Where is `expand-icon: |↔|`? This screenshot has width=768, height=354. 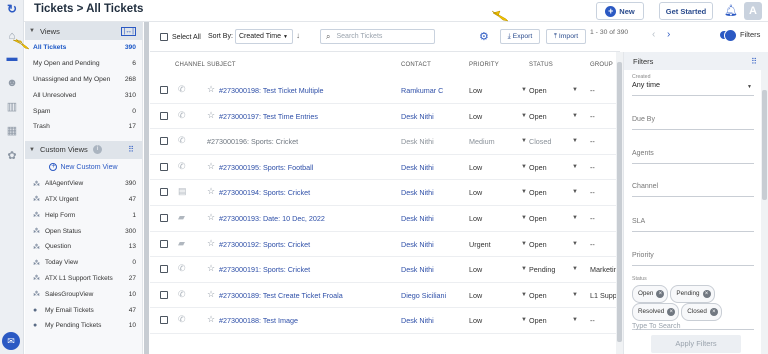
expand-icon: |↔| is located at coordinates (128, 31).